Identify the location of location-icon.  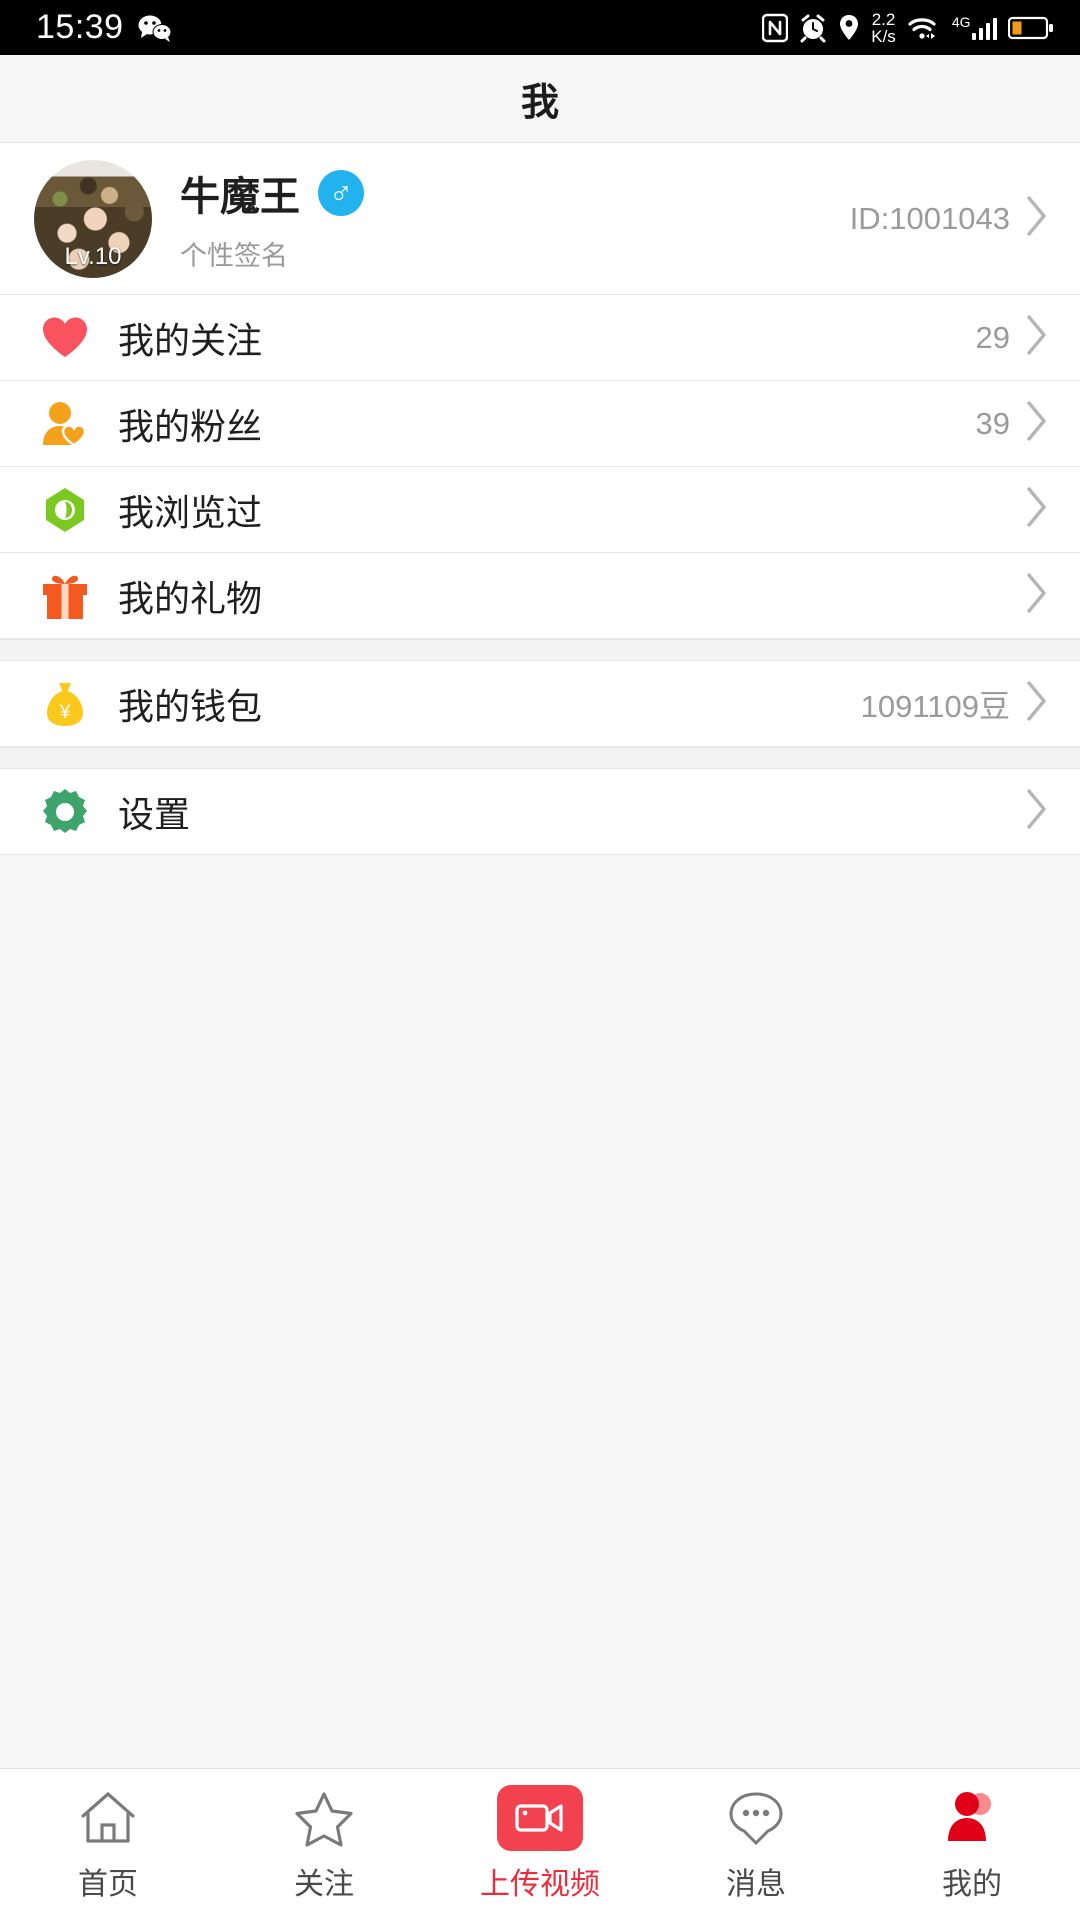
(849, 28).